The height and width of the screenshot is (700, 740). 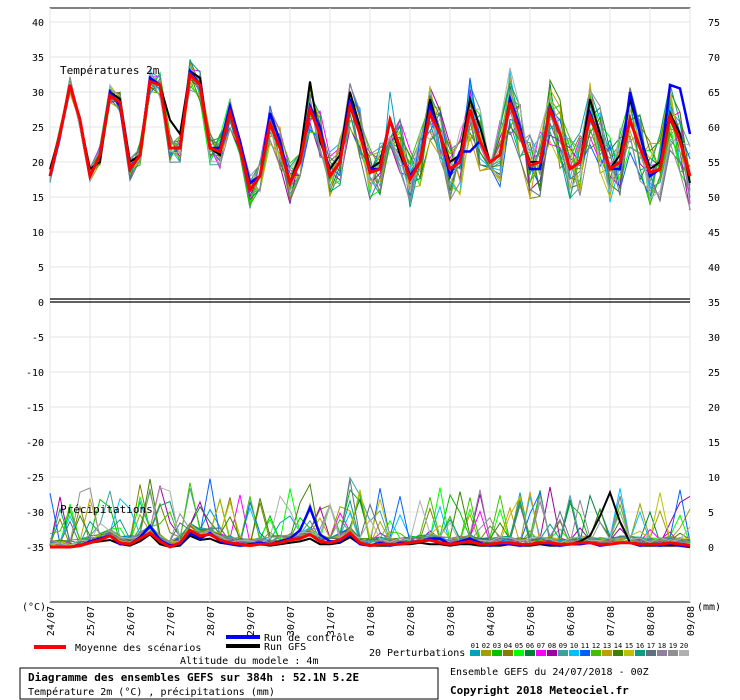 I want to click on perturbation-number: 15, so click(x=629, y=646).